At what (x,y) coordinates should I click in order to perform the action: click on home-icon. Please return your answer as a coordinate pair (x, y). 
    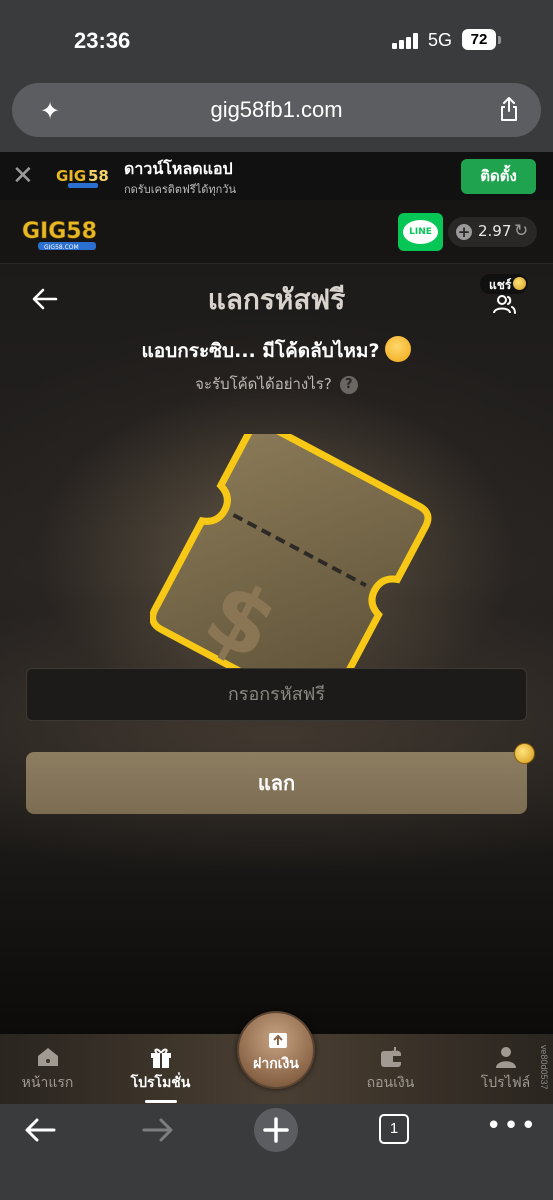
    Looking at the image, I should click on (47, 1057).